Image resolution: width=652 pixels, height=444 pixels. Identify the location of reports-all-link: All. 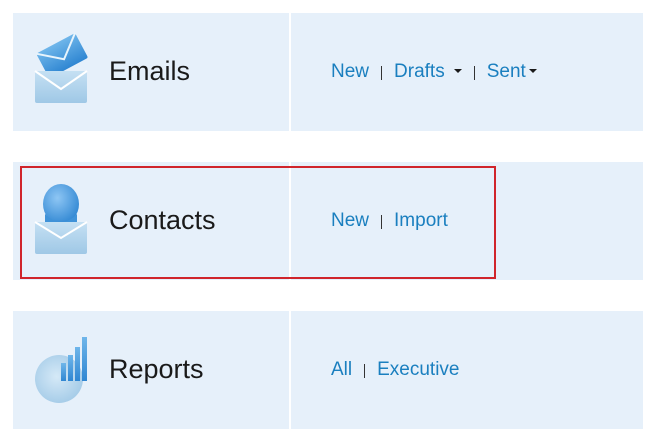
(341, 370).